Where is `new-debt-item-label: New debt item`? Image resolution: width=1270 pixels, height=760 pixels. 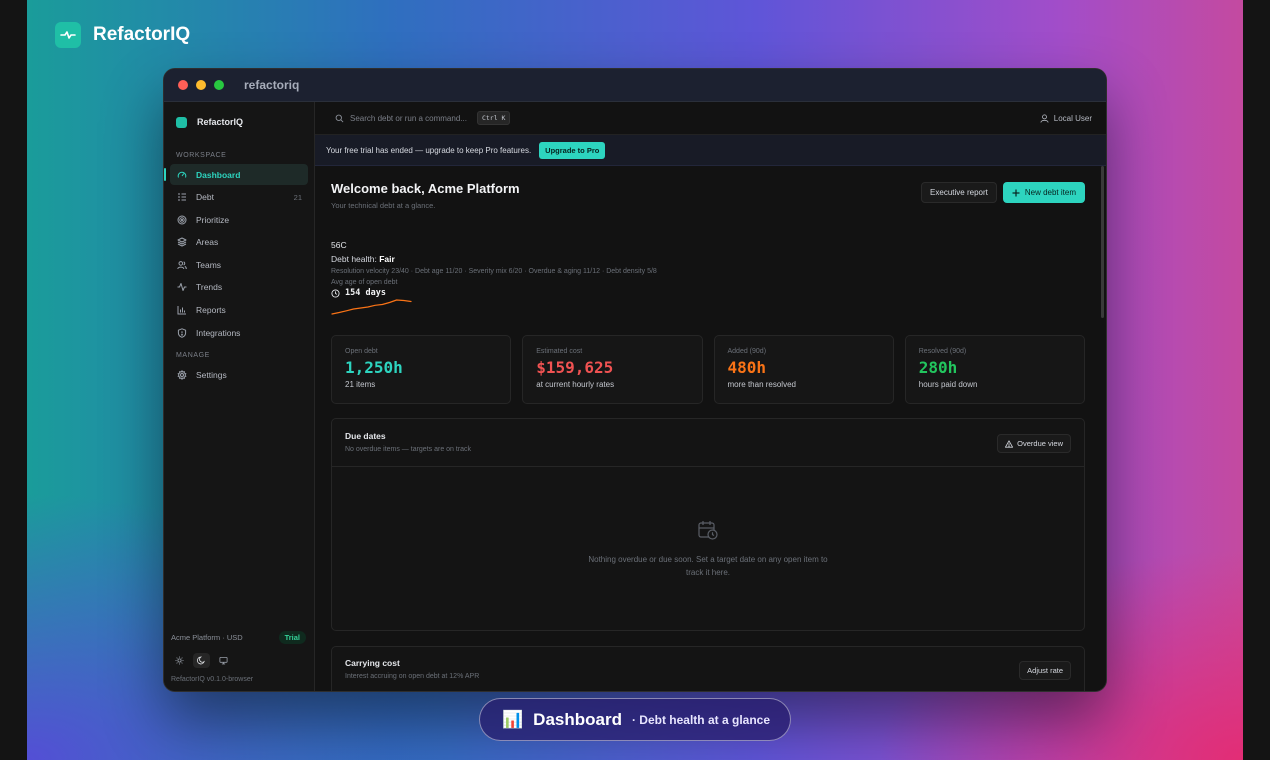
new-debt-item-label: New debt item is located at coordinates (1050, 192).